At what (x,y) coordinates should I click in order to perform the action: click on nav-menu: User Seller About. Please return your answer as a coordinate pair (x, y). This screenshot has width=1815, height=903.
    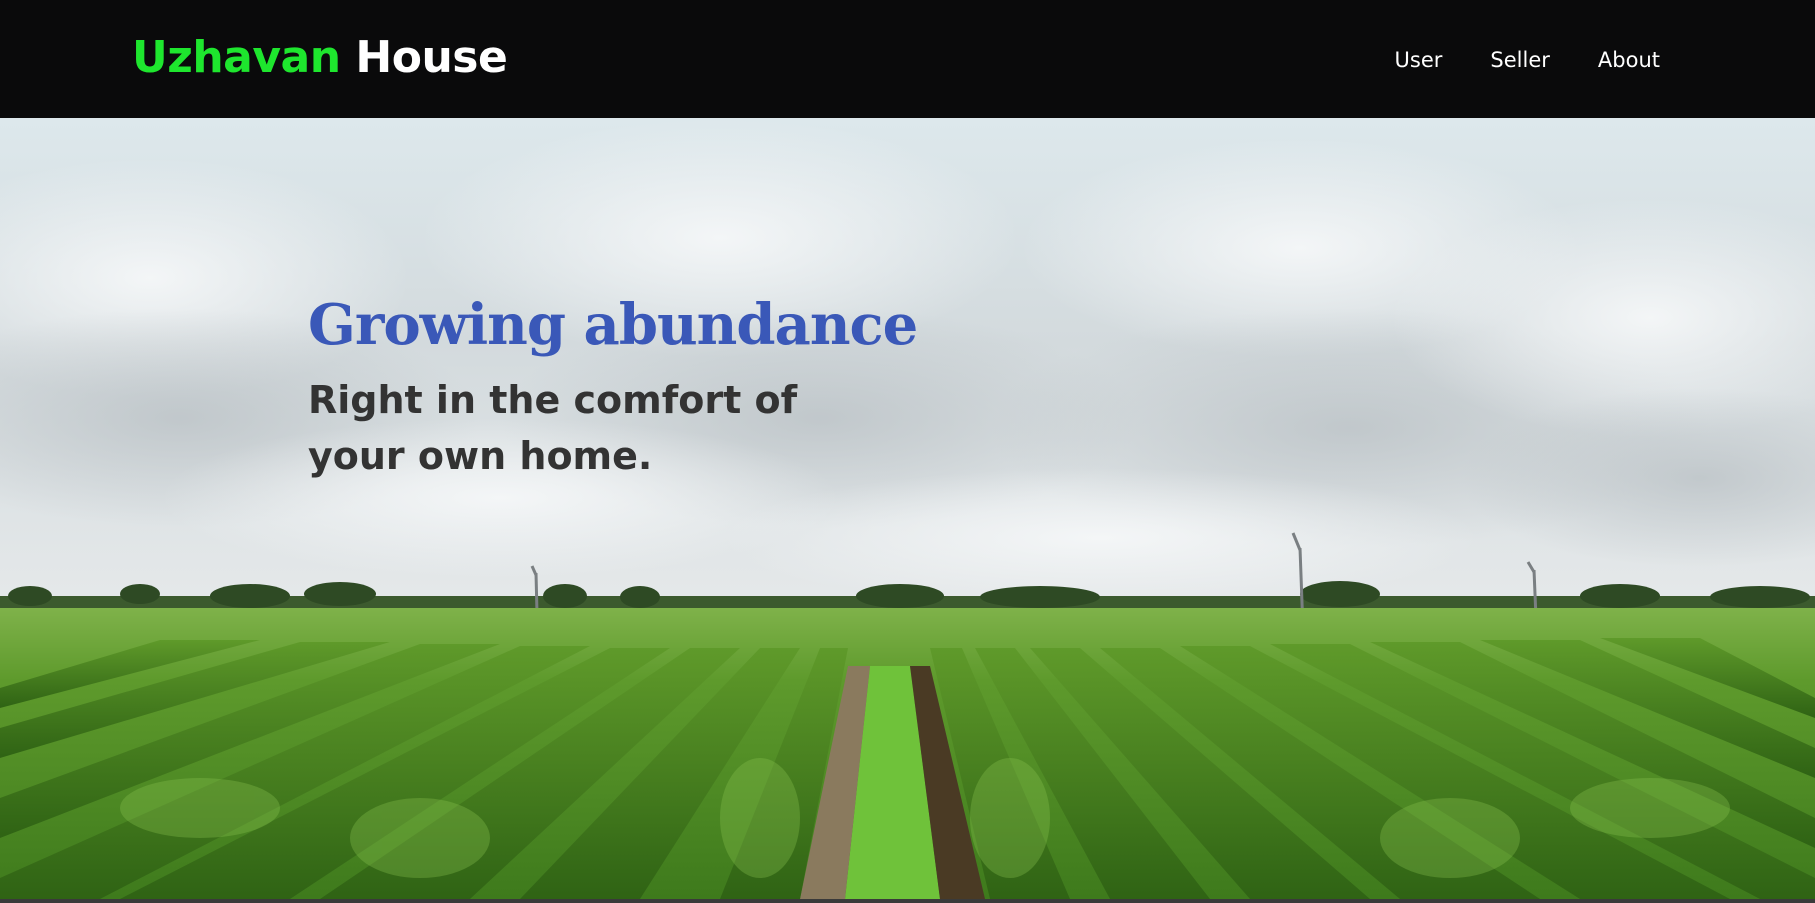
    Looking at the image, I should click on (1527, 60).